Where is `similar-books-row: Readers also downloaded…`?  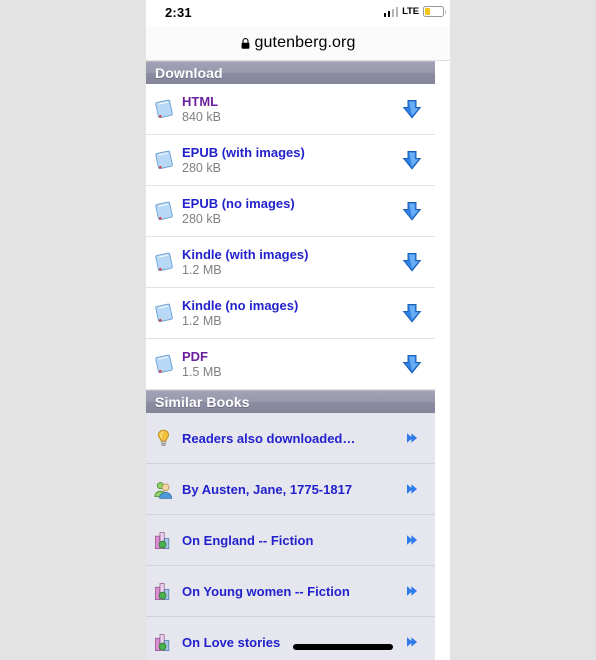
similar-books-row: Readers also downloaded… is located at coordinates (290, 438).